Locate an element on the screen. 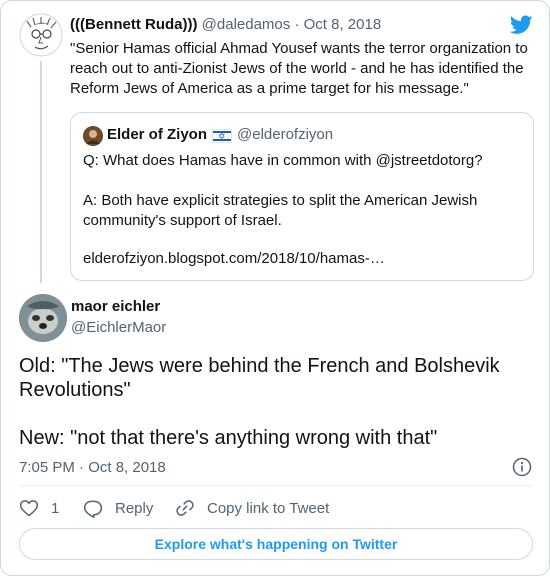  like-button: 1 is located at coordinates (39, 508).